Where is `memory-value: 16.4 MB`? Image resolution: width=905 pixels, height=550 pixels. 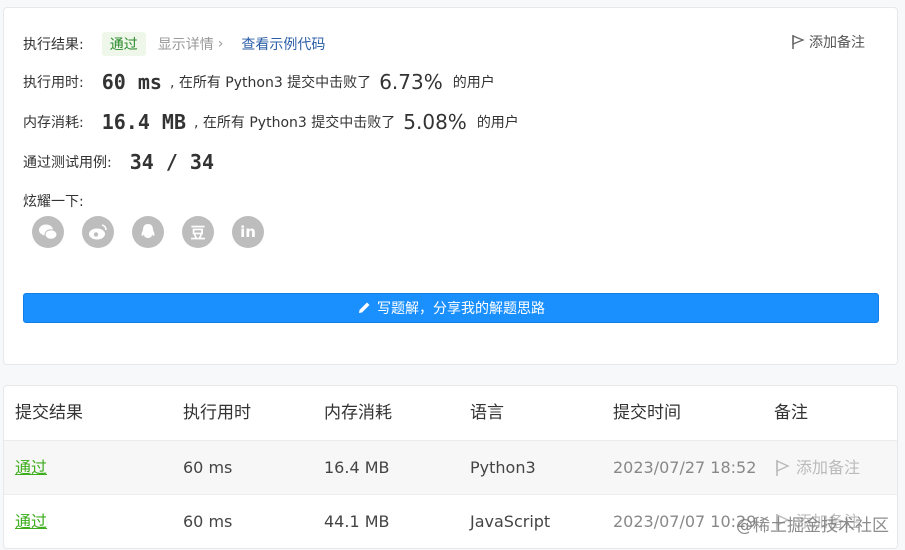
memory-value: 16.4 MB is located at coordinates (144, 122).